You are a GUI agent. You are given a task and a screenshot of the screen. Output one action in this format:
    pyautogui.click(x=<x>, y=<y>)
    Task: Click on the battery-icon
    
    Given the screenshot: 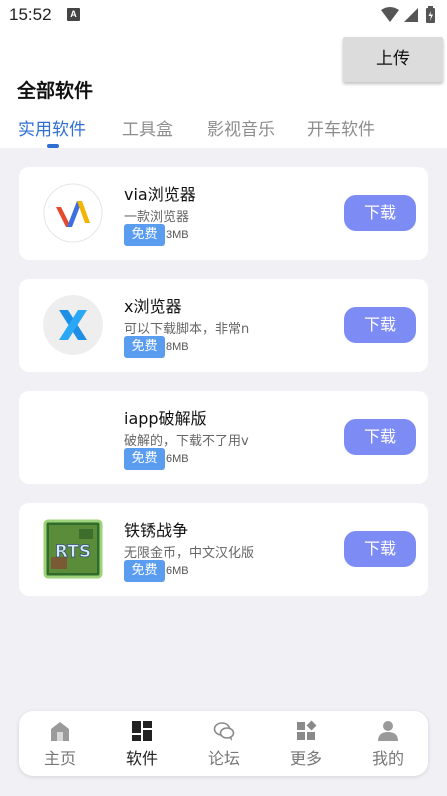 What is the action you would take?
    pyautogui.click(x=430, y=14)
    